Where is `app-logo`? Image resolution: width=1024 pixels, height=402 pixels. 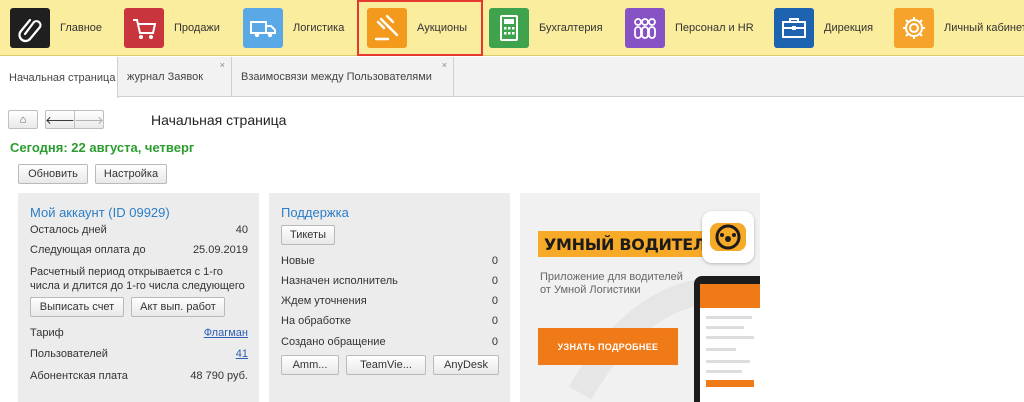
app-logo is located at coordinates (728, 237).